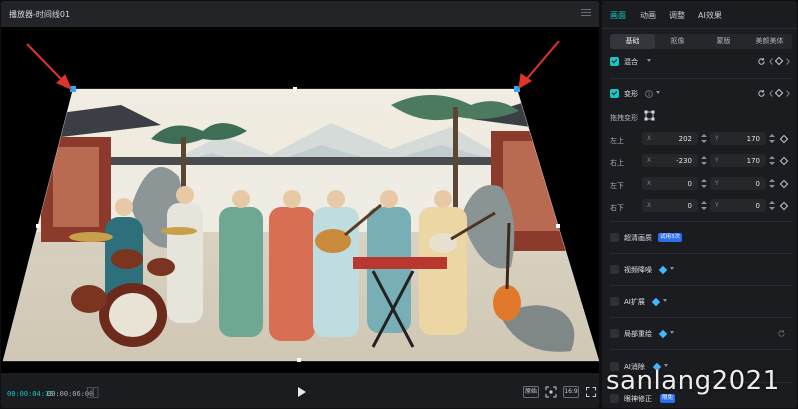  I want to click on corner-label: 右上, so click(617, 163).